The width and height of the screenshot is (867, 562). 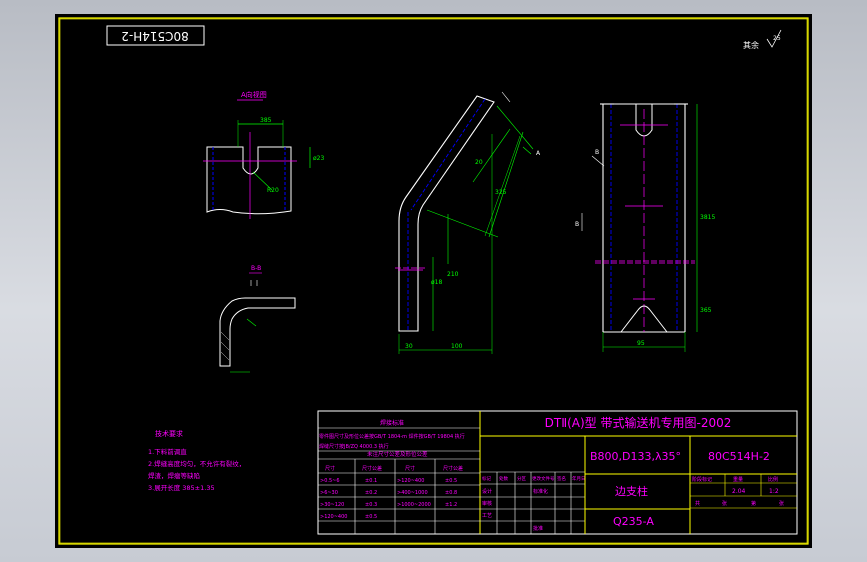 What do you see at coordinates (330, 468) in the screenshot?
I see `tol-col-1: 尺寸` at bounding box center [330, 468].